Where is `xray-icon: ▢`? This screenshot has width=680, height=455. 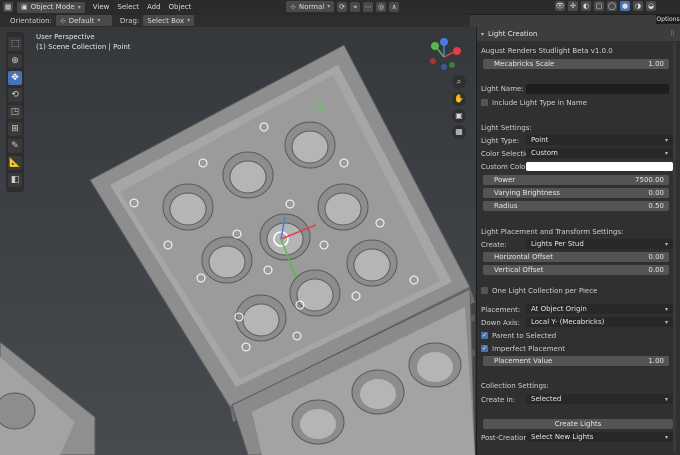 xray-icon: ▢ is located at coordinates (599, 6).